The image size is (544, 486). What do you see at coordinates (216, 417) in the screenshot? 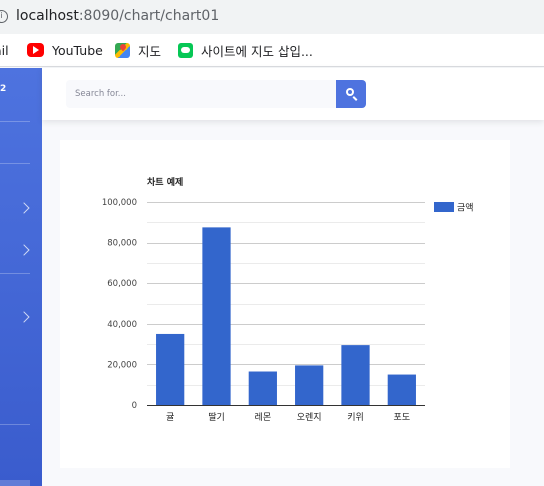
I see `x-tick-label: 딸기` at bounding box center [216, 417].